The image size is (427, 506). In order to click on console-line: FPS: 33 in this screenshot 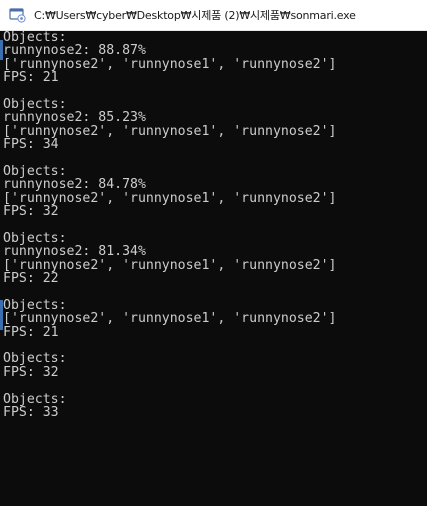, I will do `click(31, 412)`.